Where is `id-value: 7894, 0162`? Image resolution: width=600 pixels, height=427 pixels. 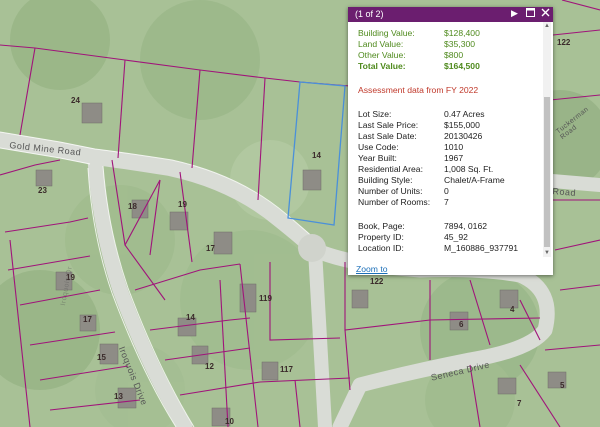
id-value: 7894, 0162 is located at coordinates (466, 226).